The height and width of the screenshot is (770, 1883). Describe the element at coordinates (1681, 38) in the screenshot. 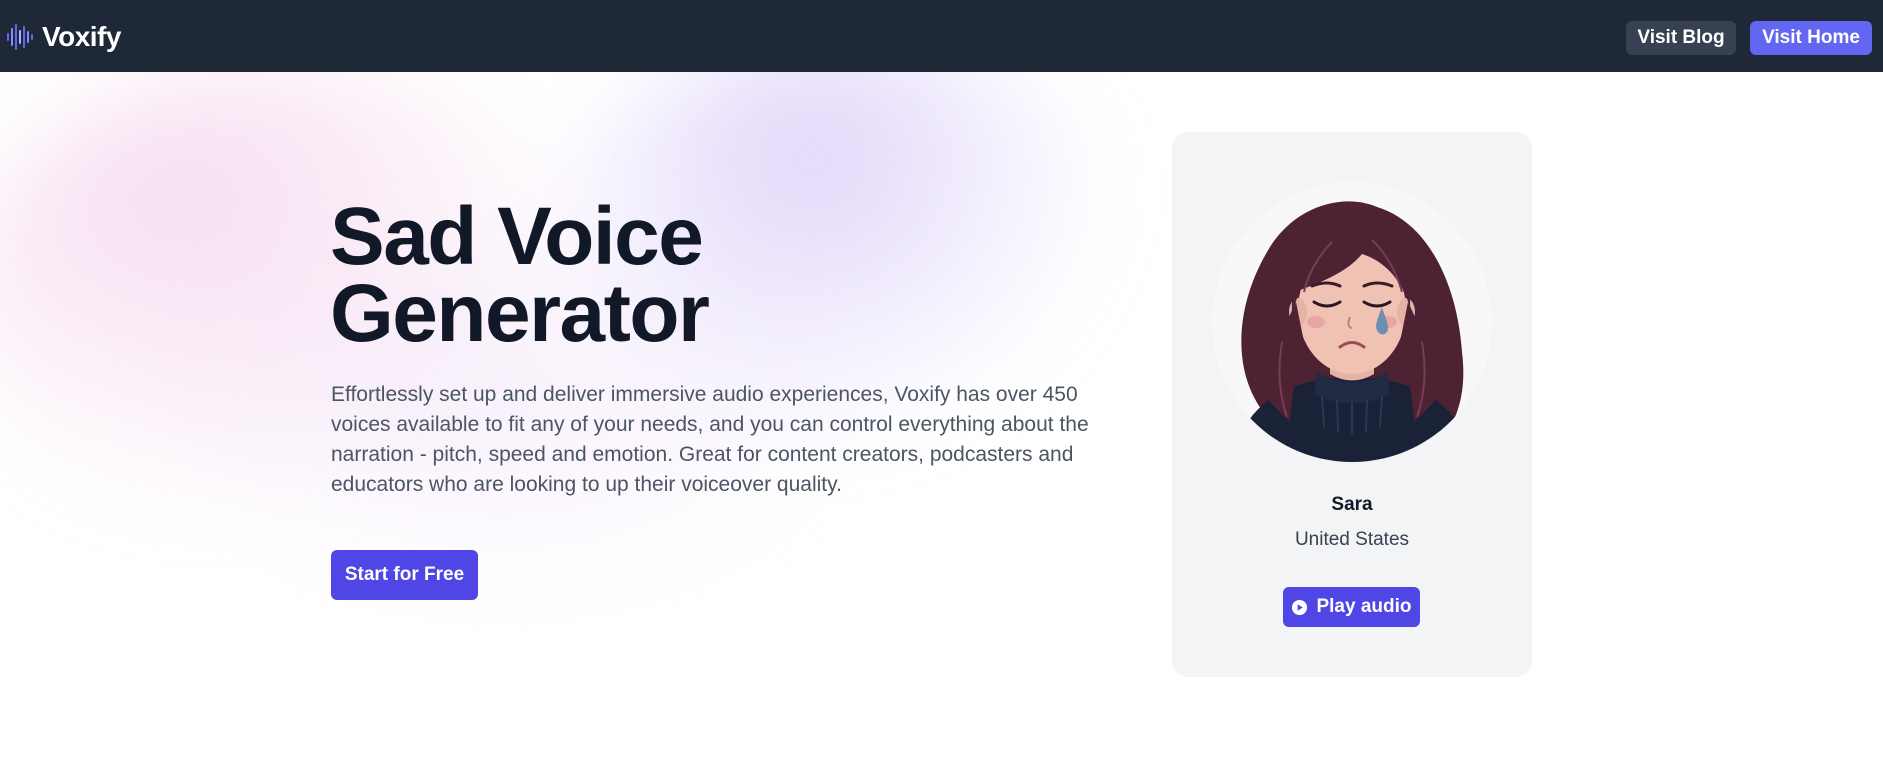

I see `visit-blog-button: Visit Blog` at that location.